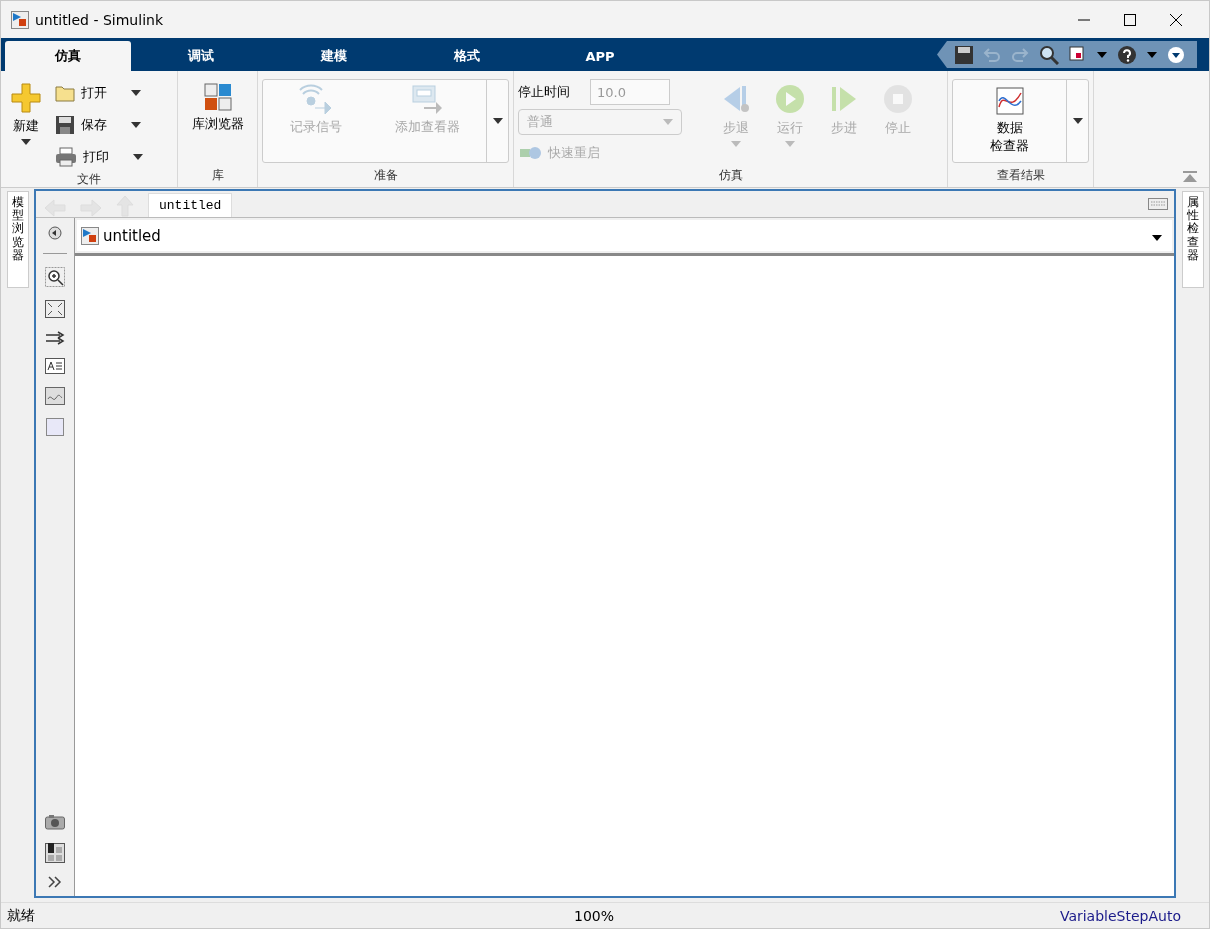 This screenshot has width=1210, height=929. Describe the element at coordinates (99, 93) in the screenshot. I see `open-button: 打开` at that location.